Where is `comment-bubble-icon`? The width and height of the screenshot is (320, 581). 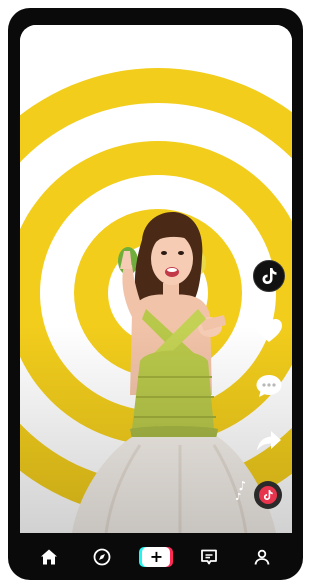
comment-bubble-icon is located at coordinates (269, 386).